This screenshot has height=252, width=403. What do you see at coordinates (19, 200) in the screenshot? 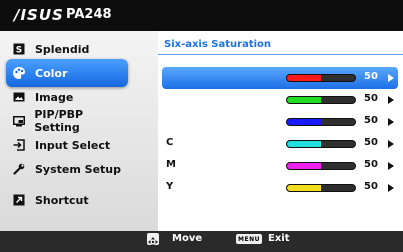
I see `shortcut-icon` at bounding box center [19, 200].